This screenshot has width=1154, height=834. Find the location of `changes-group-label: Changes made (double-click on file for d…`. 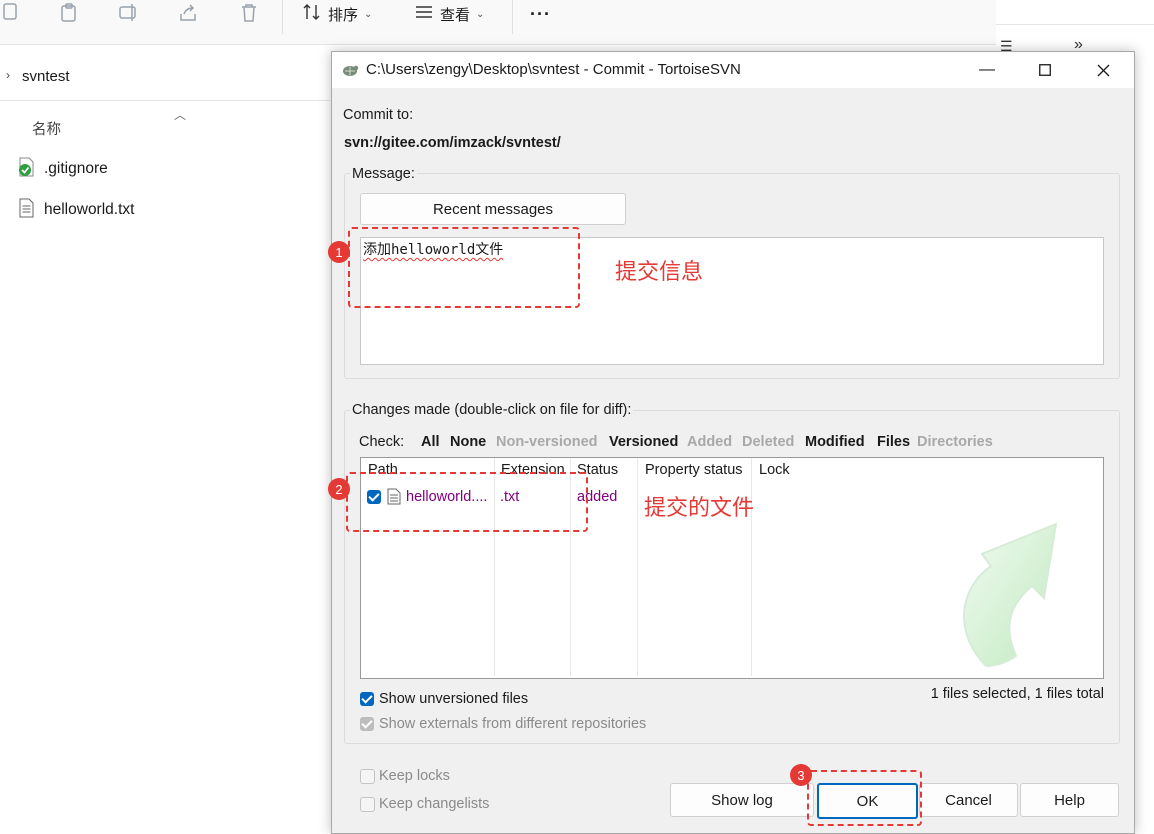

changes-group-label: Changes made (double-click on file for d… is located at coordinates (492, 410).